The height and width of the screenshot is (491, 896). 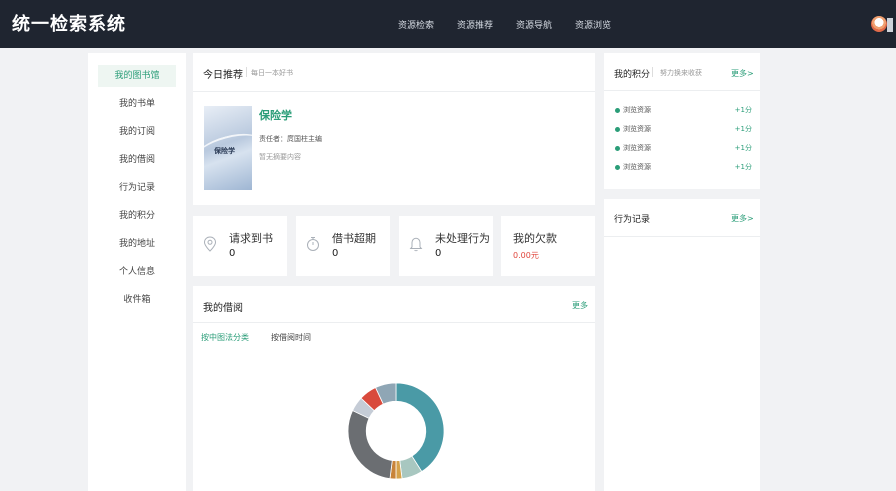 What do you see at coordinates (593, 24) in the screenshot?
I see `nav-resource-browse: 资源浏览` at bounding box center [593, 24].